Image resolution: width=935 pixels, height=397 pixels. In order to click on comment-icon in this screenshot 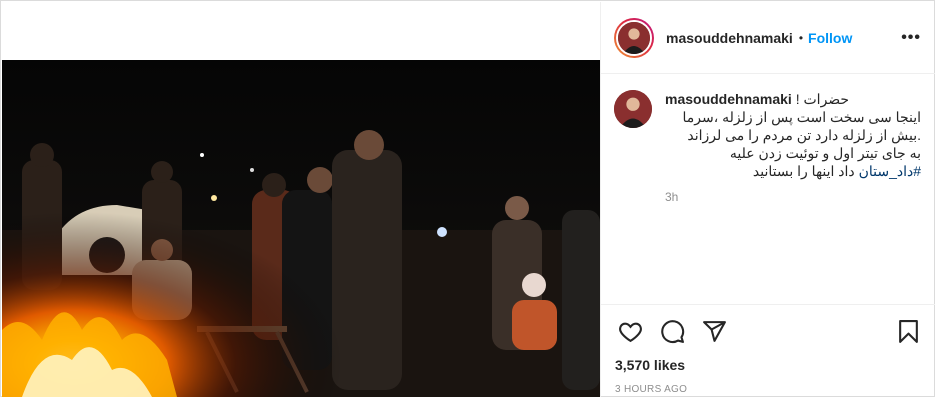, I will do `click(672, 331)`.